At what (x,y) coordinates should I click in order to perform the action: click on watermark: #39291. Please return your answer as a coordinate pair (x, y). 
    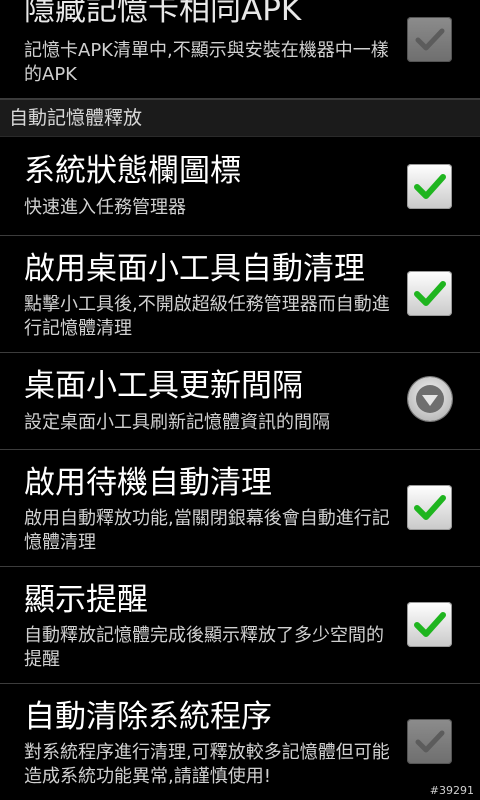
    Looking at the image, I should click on (451, 790).